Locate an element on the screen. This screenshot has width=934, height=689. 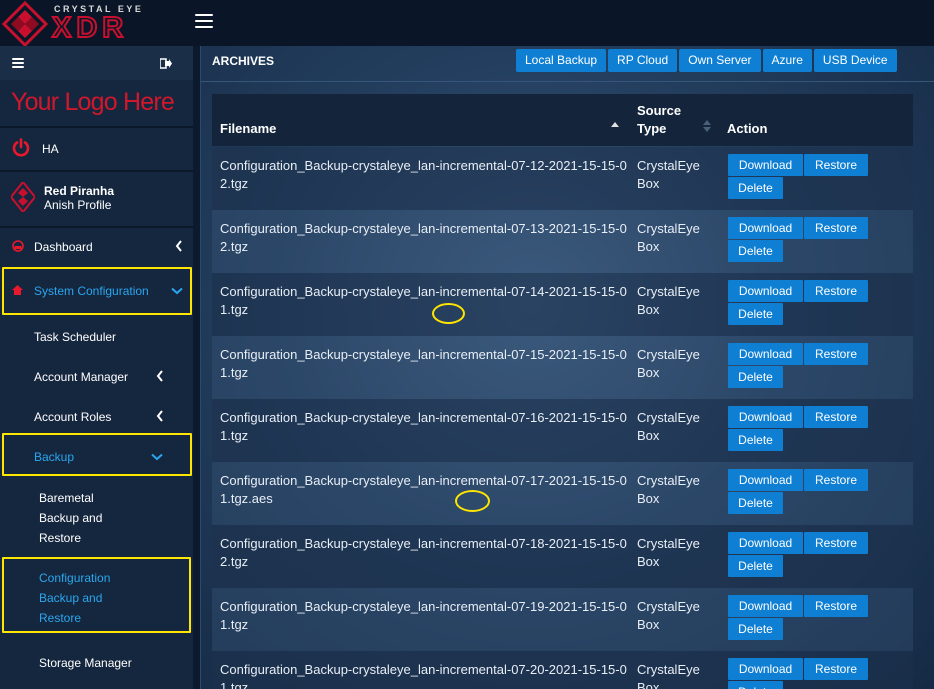
sidebar-item-account-manager: Account Manager is located at coordinates (96, 377).